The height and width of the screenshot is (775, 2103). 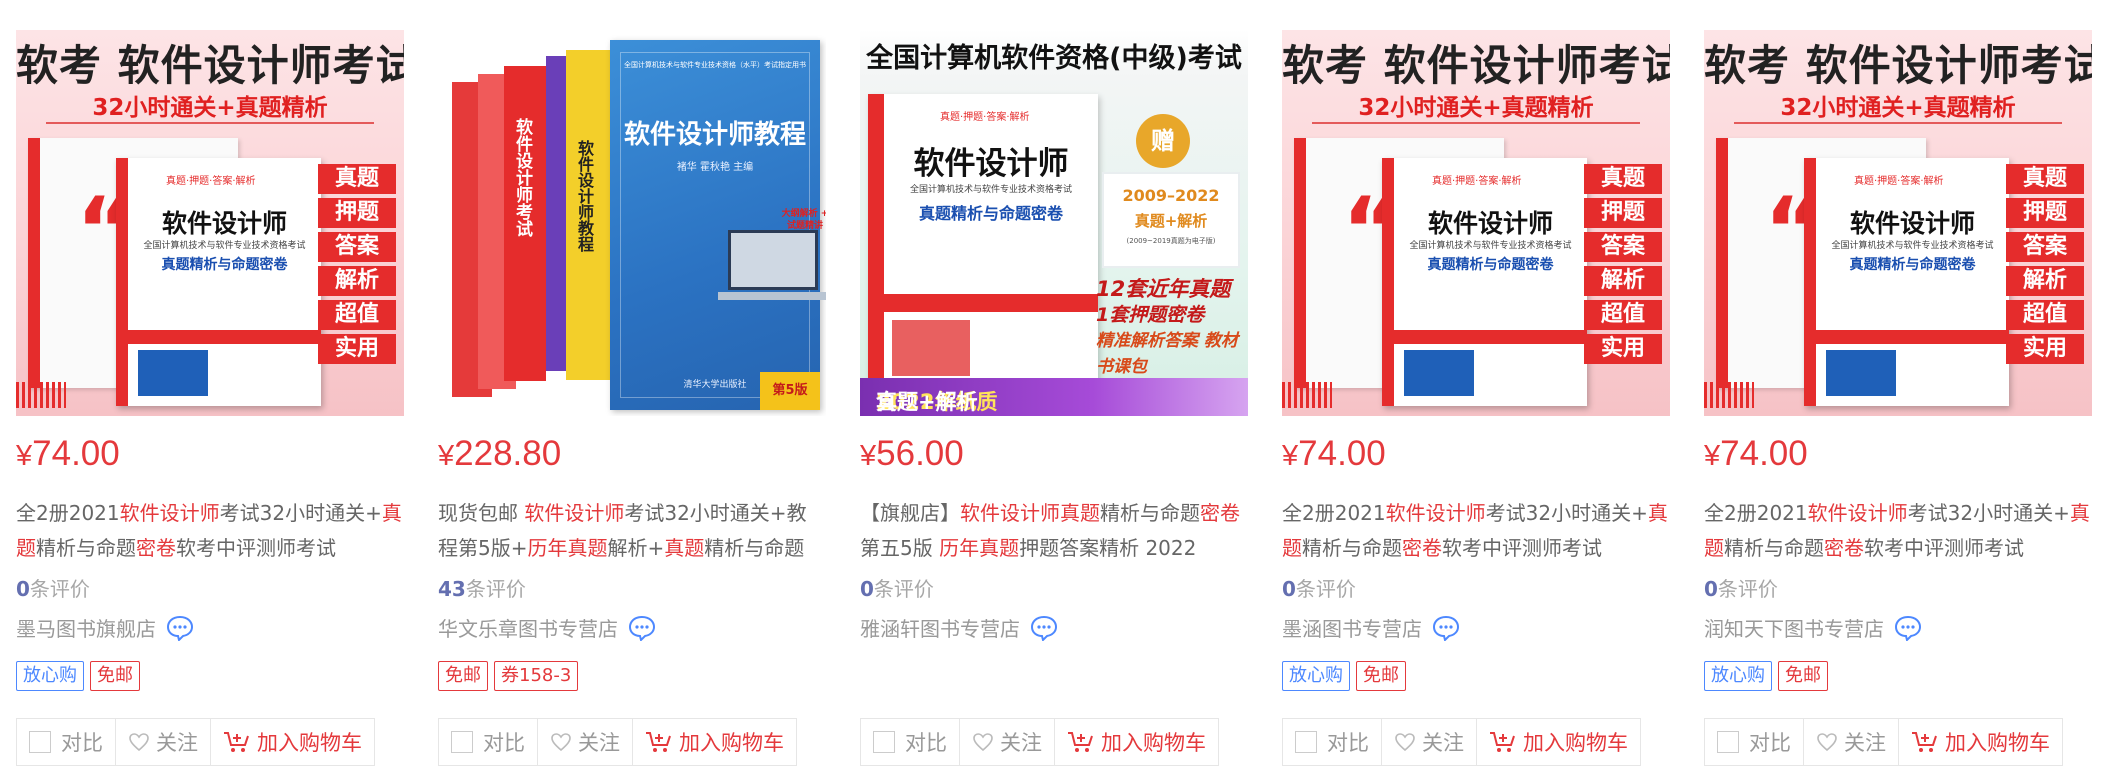 I want to click on product-title-link: 【旗舰店】软件设计师真题精析与命题密卷第五5版 历年真题押题答案精析 2022, so click(x=1054, y=531).